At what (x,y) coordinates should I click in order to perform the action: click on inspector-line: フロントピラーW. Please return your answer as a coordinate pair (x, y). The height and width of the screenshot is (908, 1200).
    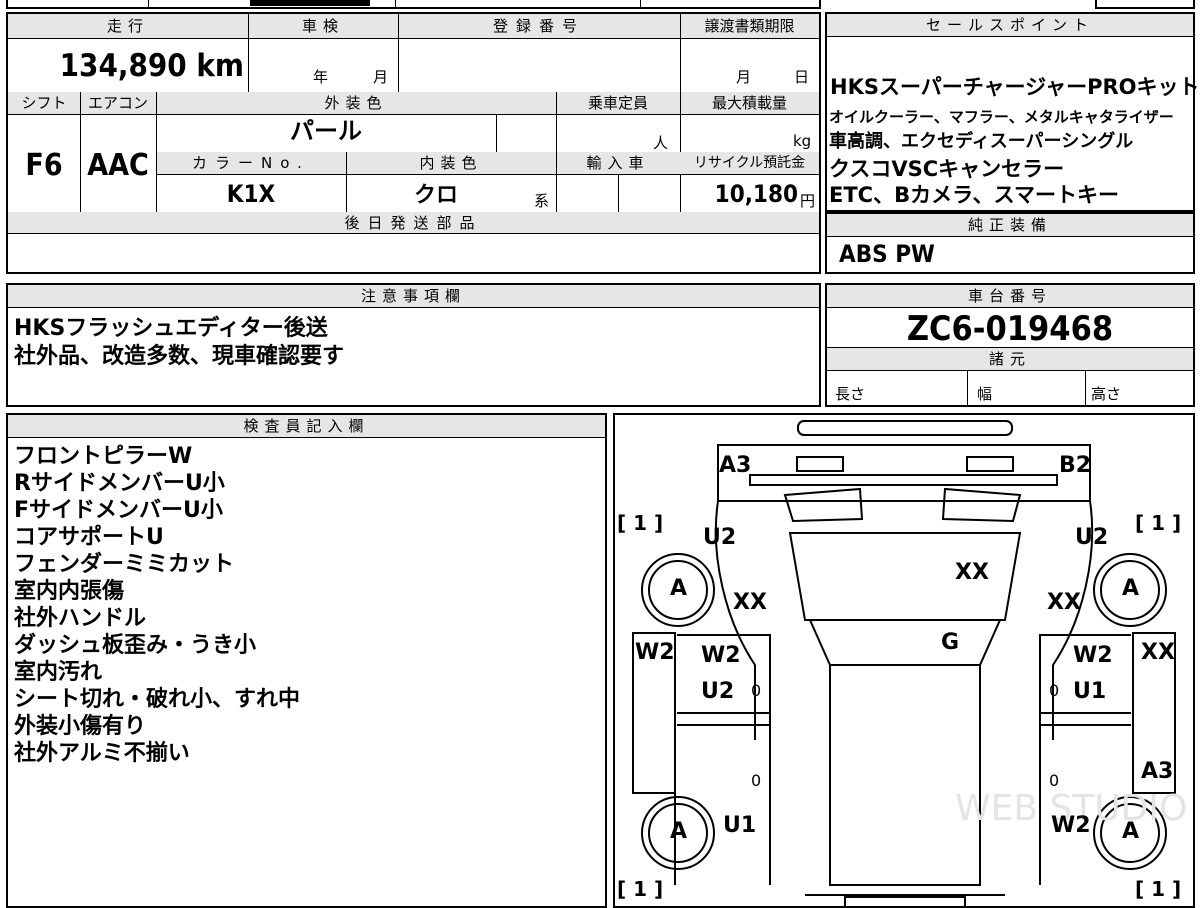
    Looking at the image, I should click on (103, 456).